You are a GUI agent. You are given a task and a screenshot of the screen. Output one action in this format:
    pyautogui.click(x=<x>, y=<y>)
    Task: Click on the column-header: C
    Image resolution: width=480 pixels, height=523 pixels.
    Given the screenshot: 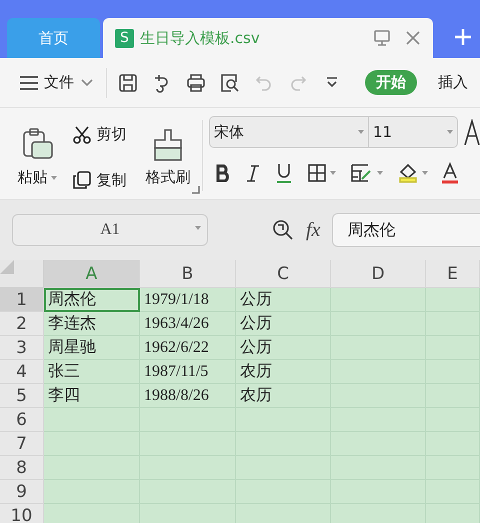 What is the action you would take?
    pyautogui.click(x=283, y=274)
    